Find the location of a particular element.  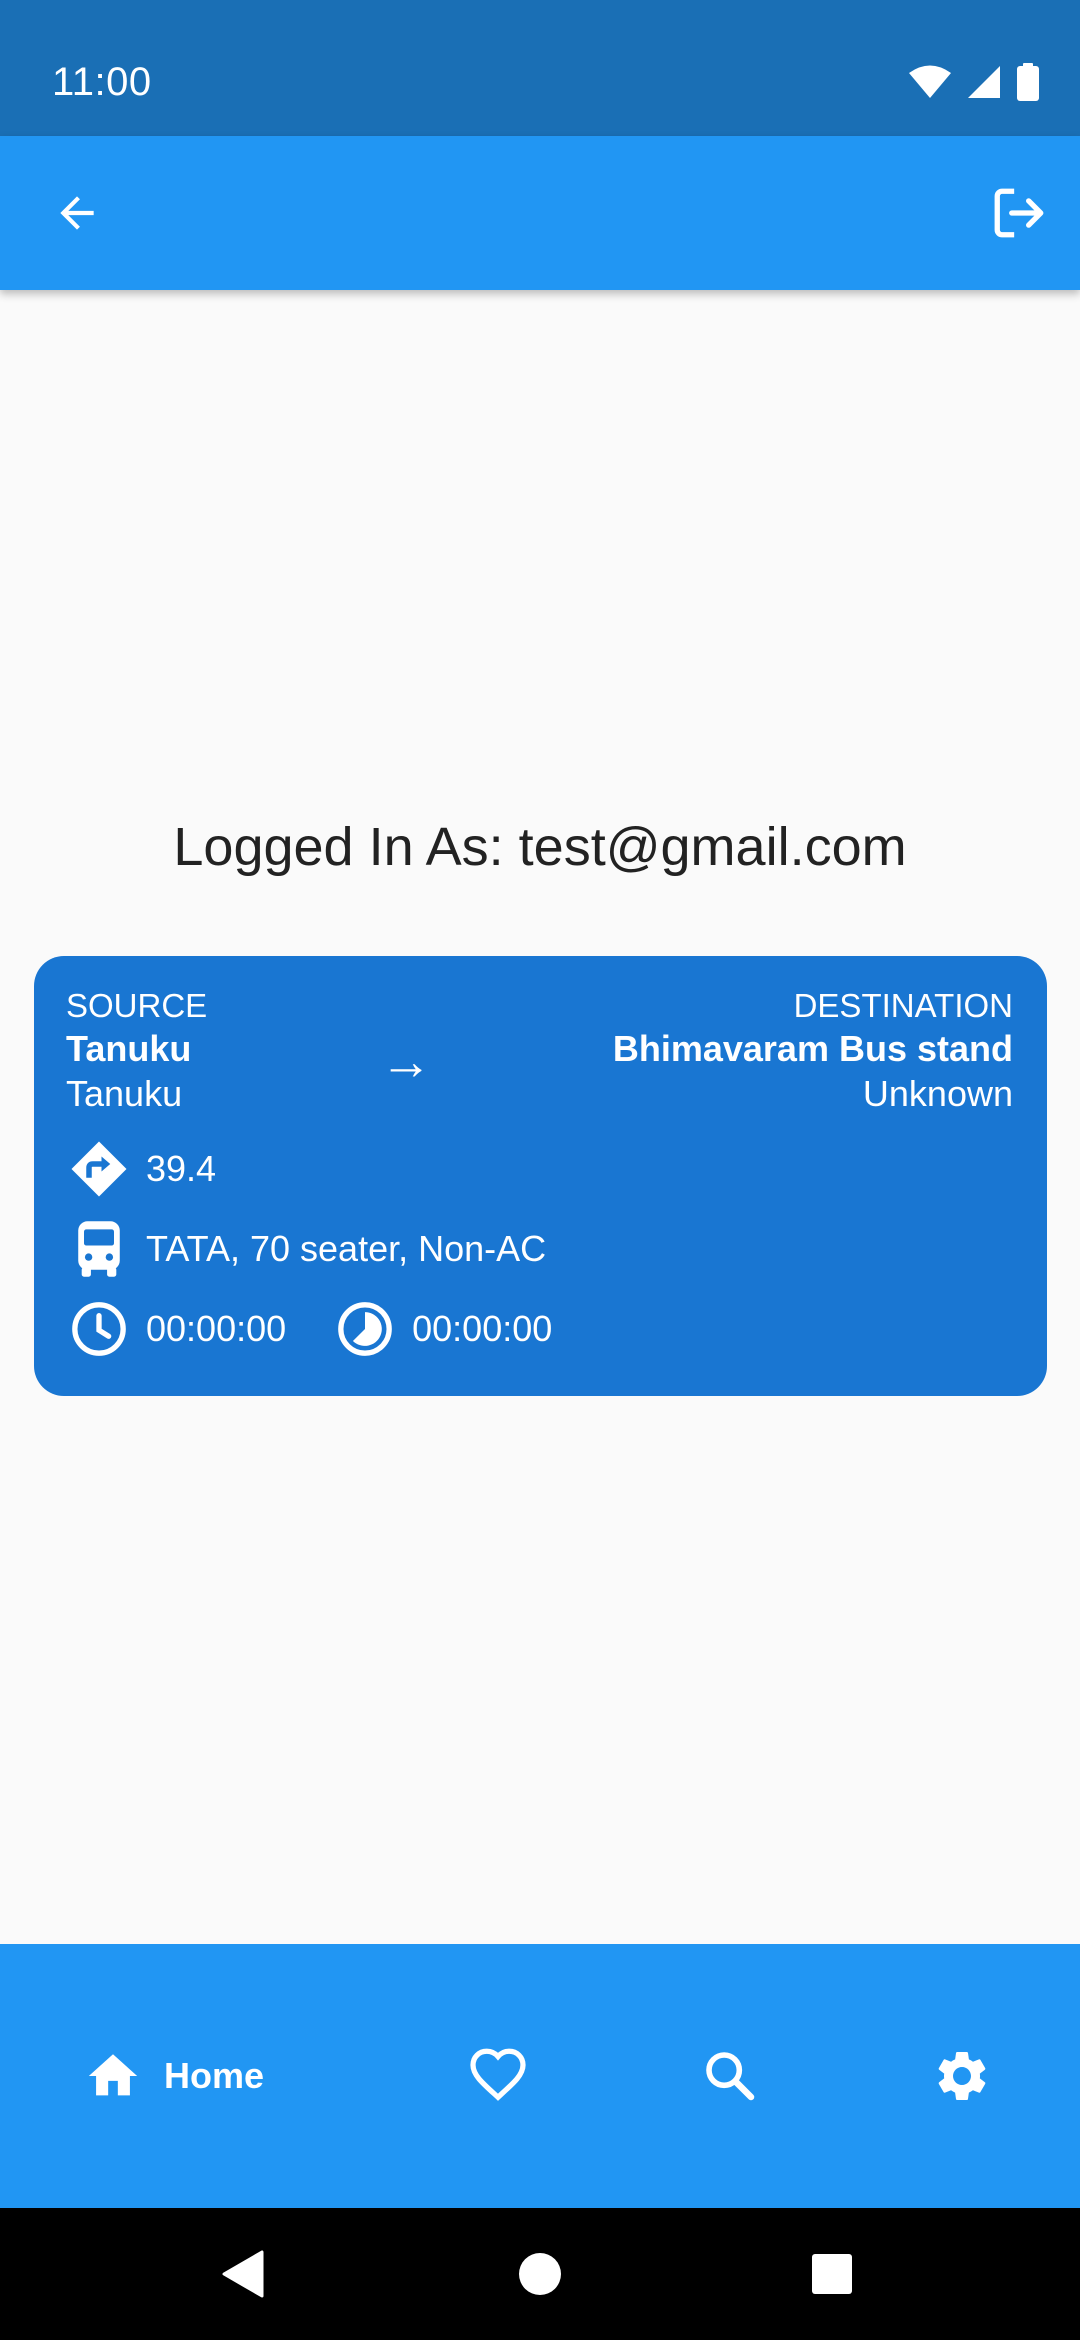

system-home-button is located at coordinates (540, 2274).